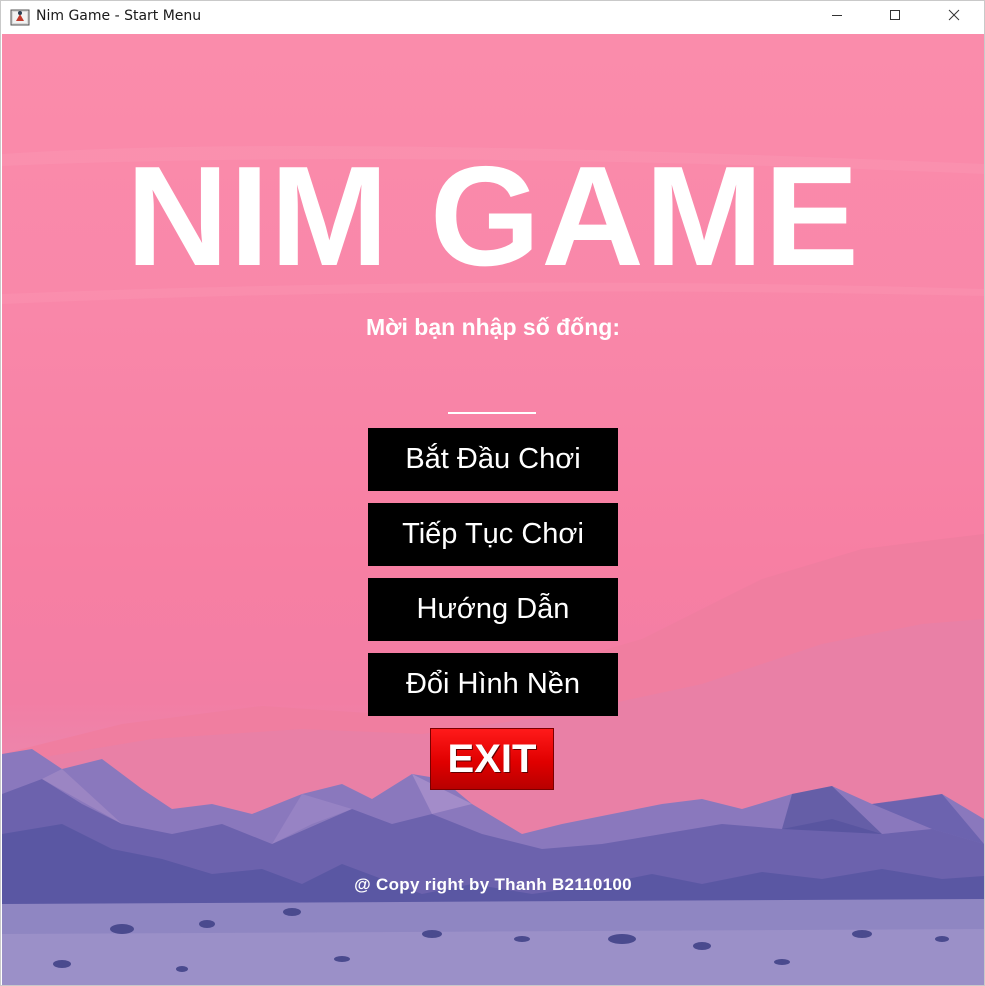 The image size is (985, 986). Describe the element at coordinates (492, 17) in the screenshot. I see `title-bar: Nim Game - Start Menu` at that location.